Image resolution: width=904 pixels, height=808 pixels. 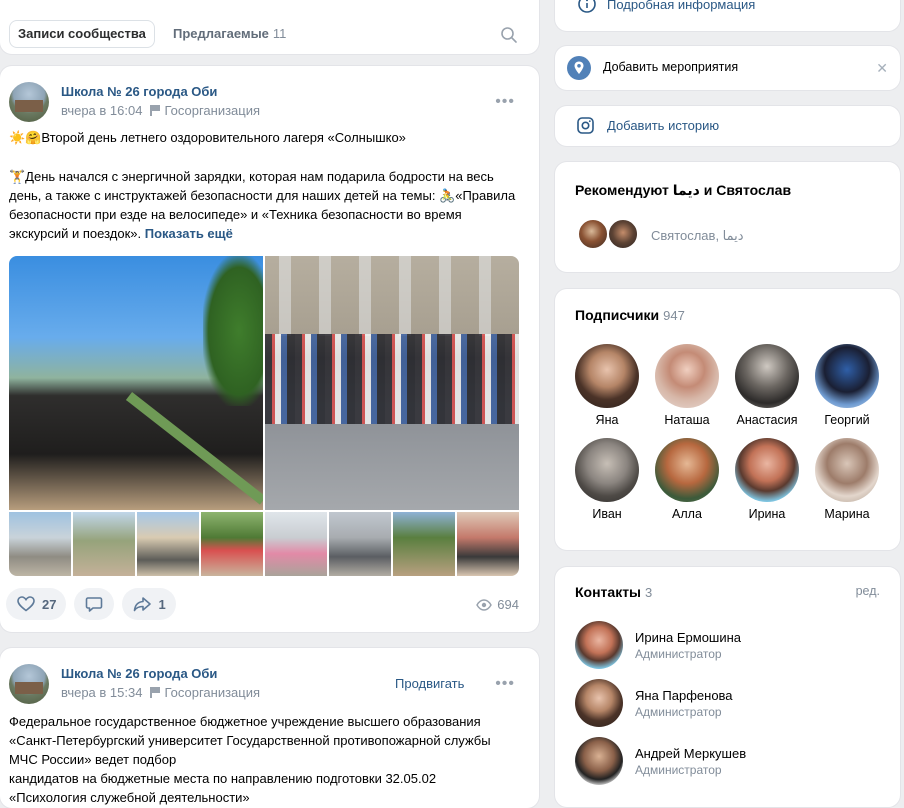 I want to click on add-event-label: Добавить мероприятия, so click(x=671, y=67).